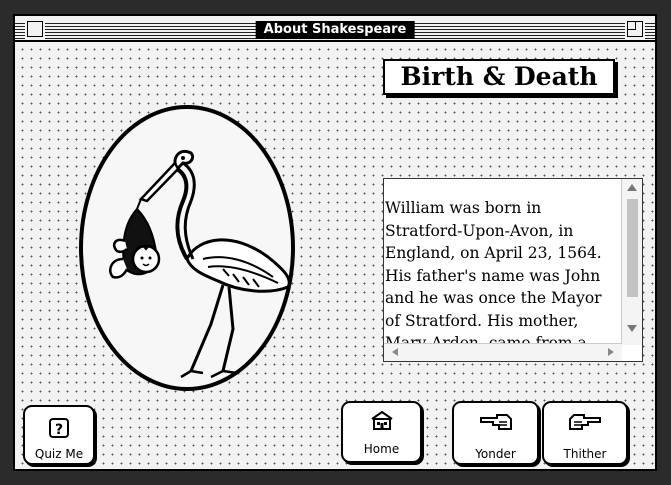 This screenshot has height=485, width=671. What do you see at coordinates (585, 454) in the screenshot?
I see `thither-label: Thither` at bounding box center [585, 454].